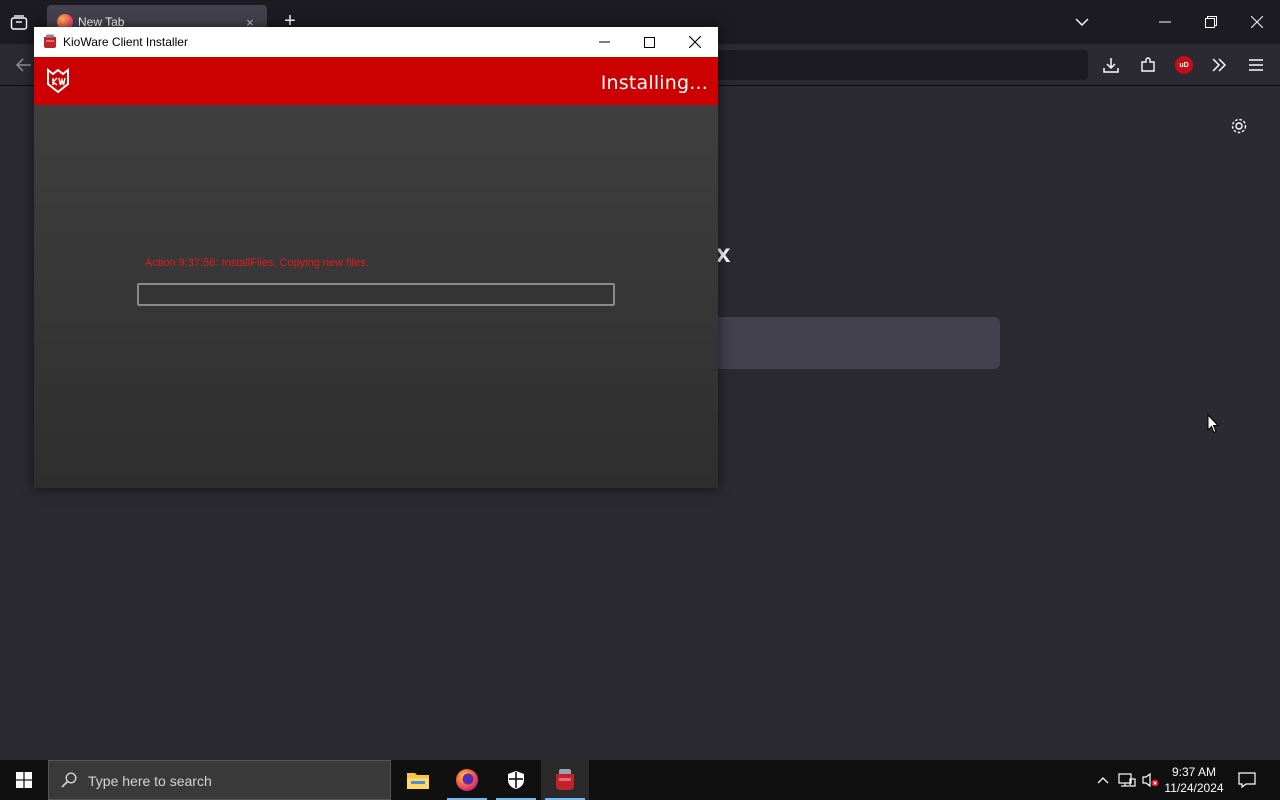  I want to click on firefox-icon, so click(467, 780).